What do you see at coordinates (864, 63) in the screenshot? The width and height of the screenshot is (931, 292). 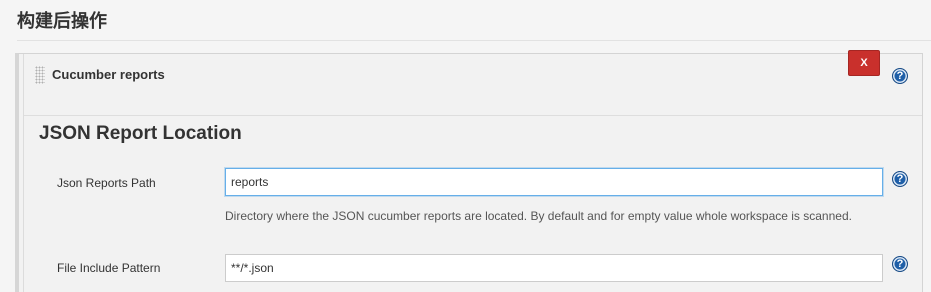 I see `delete-step-button: X` at bounding box center [864, 63].